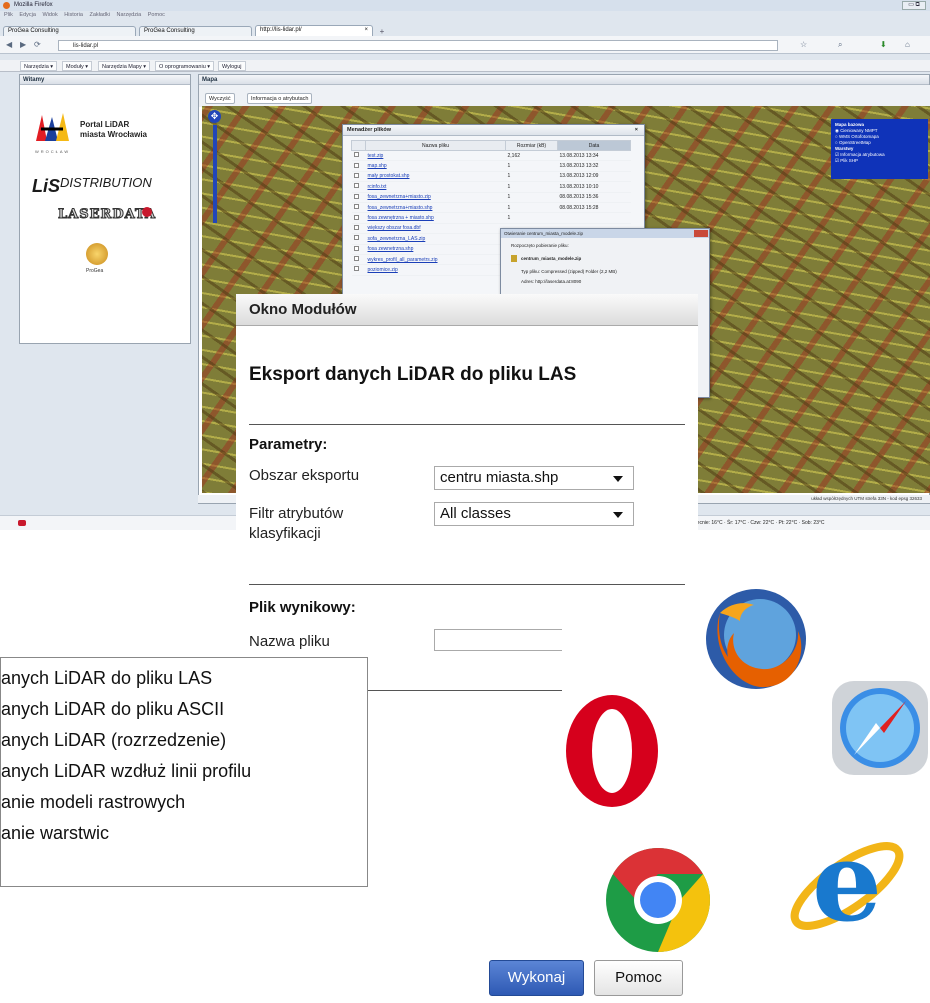 The height and width of the screenshot is (1003, 930). Describe the element at coordinates (467, 310) in the screenshot. I see `module-window-header: Okno Modułów` at that location.